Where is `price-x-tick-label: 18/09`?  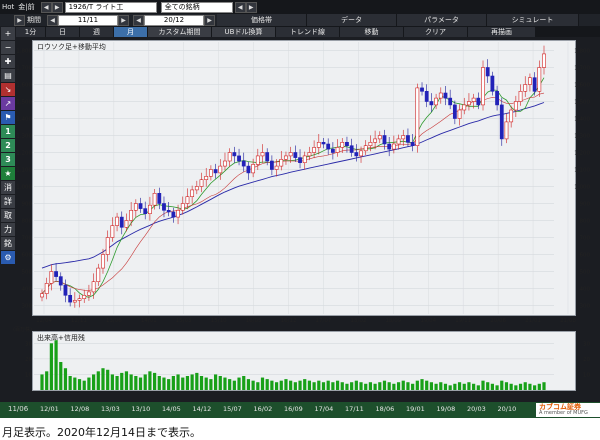 price-x-tick-label: 18/09 is located at coordinates (393, 321).